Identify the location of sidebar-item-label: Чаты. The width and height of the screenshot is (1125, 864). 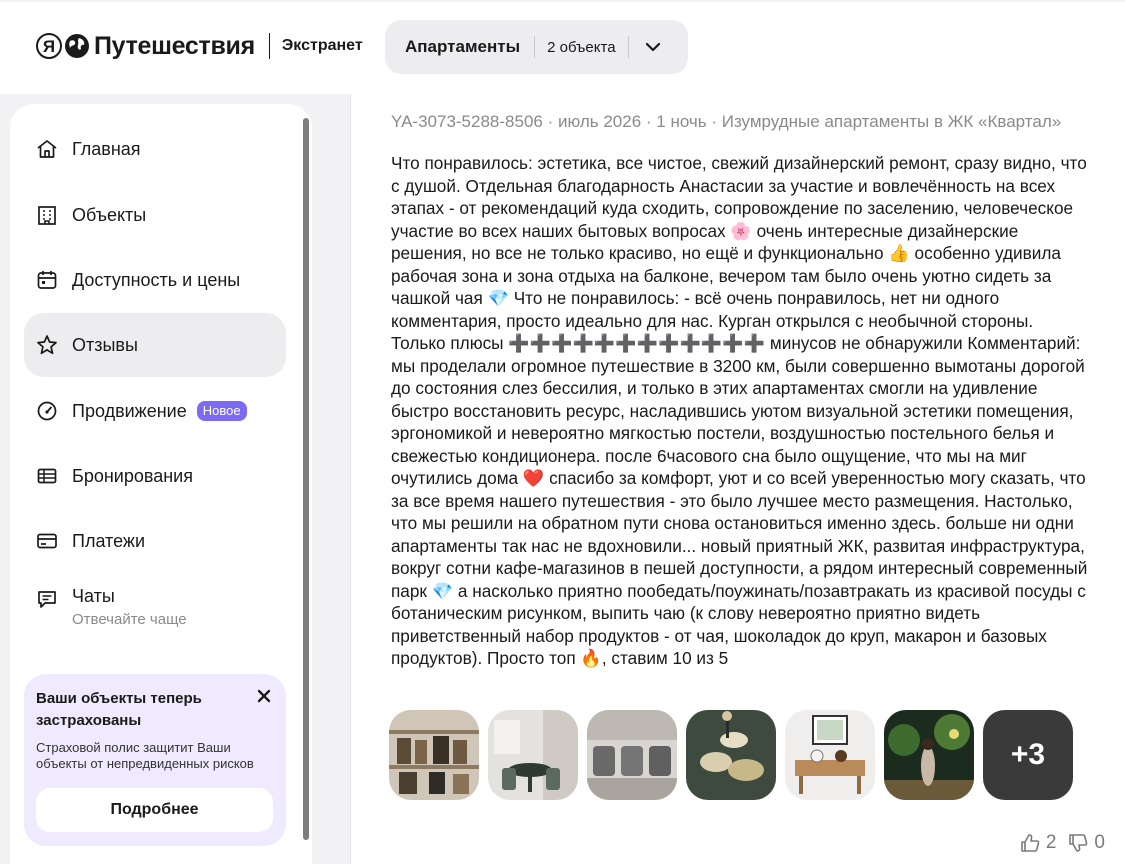
(93, 596).